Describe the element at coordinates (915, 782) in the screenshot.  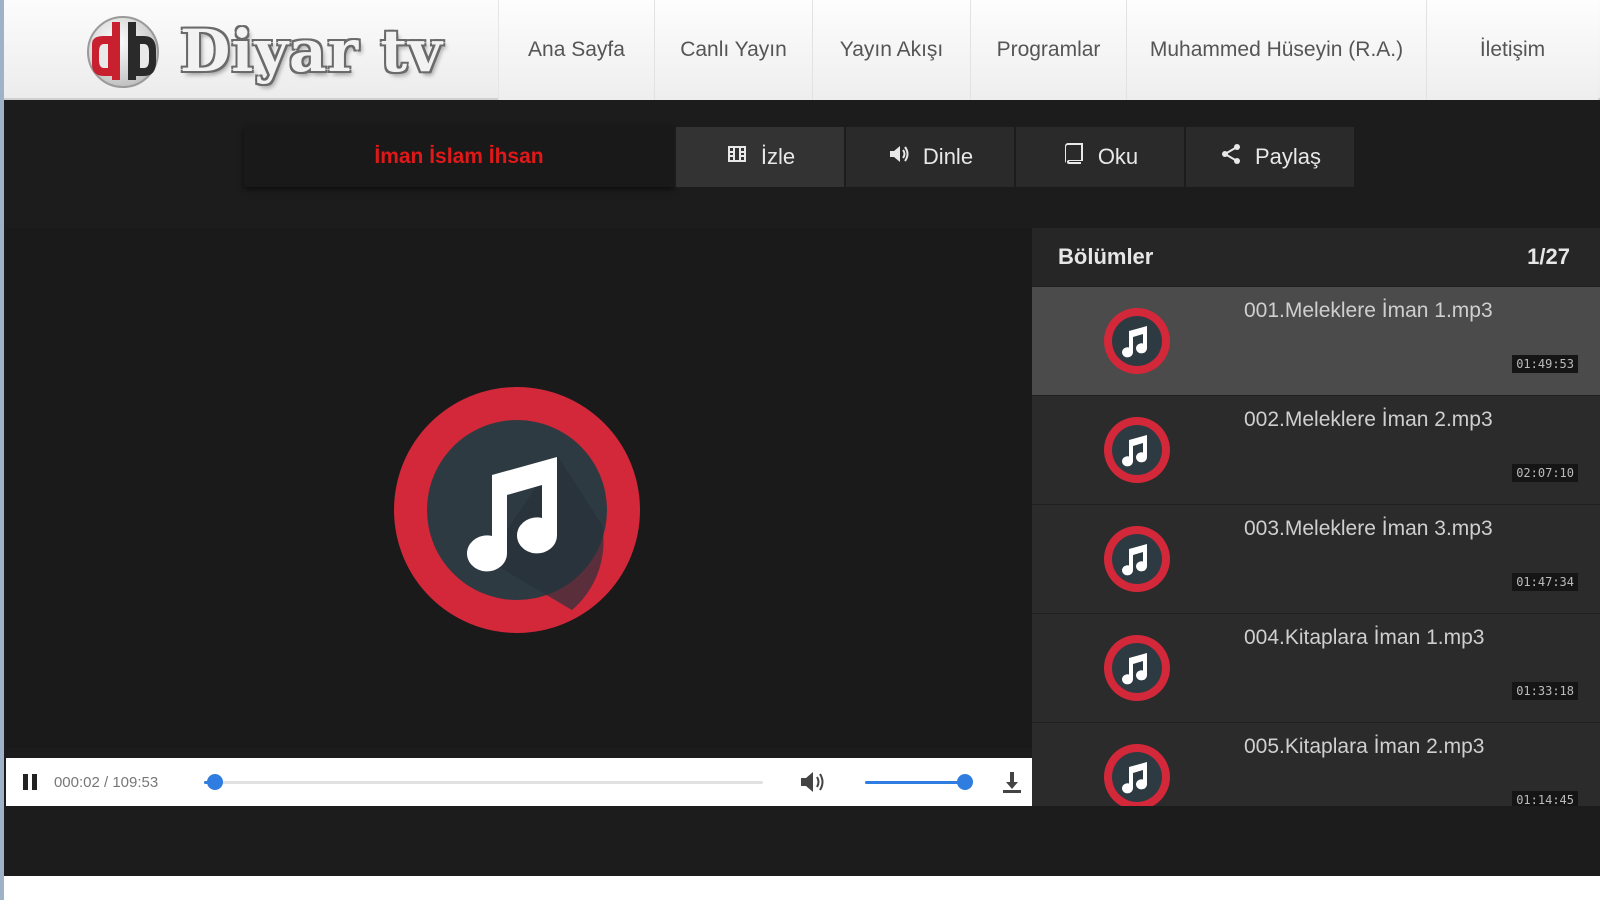
I see `volume-level` at that location.